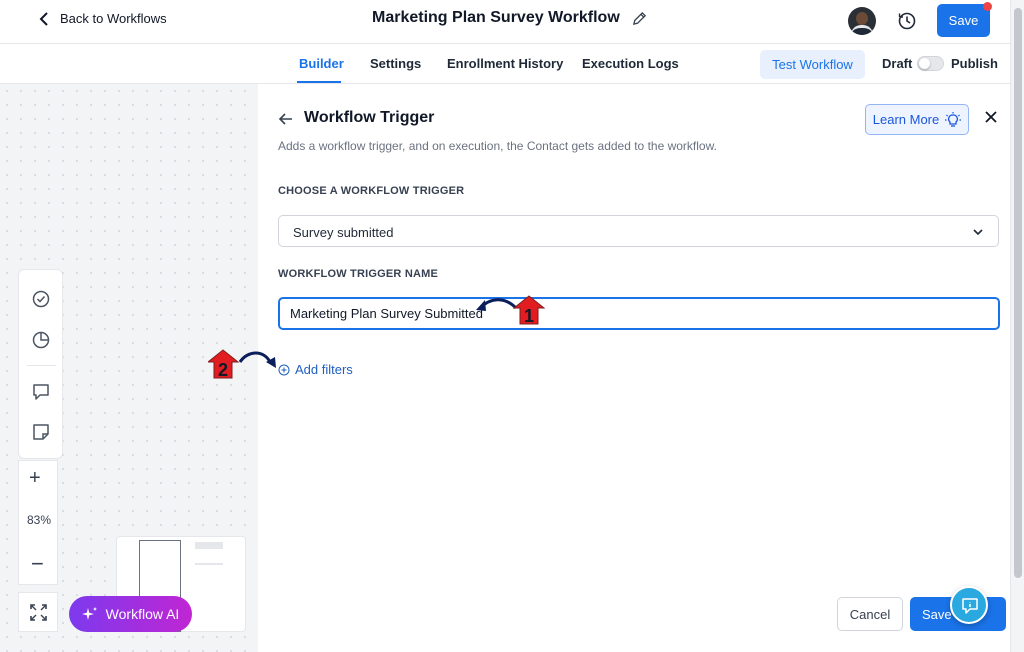  What do you see at coordinates (89, 613) in the screenshot?
I see `sparkle-icon` at bounding box center [89, 613].